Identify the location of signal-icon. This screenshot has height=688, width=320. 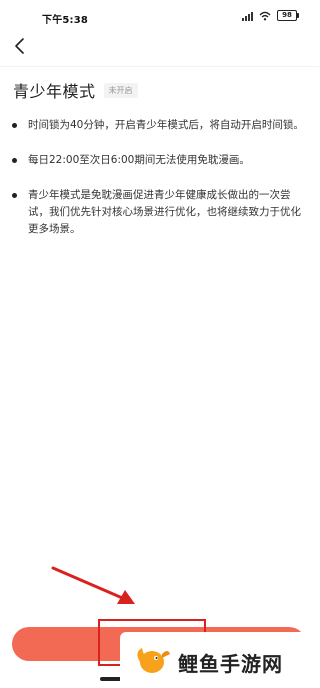
(247, 16).